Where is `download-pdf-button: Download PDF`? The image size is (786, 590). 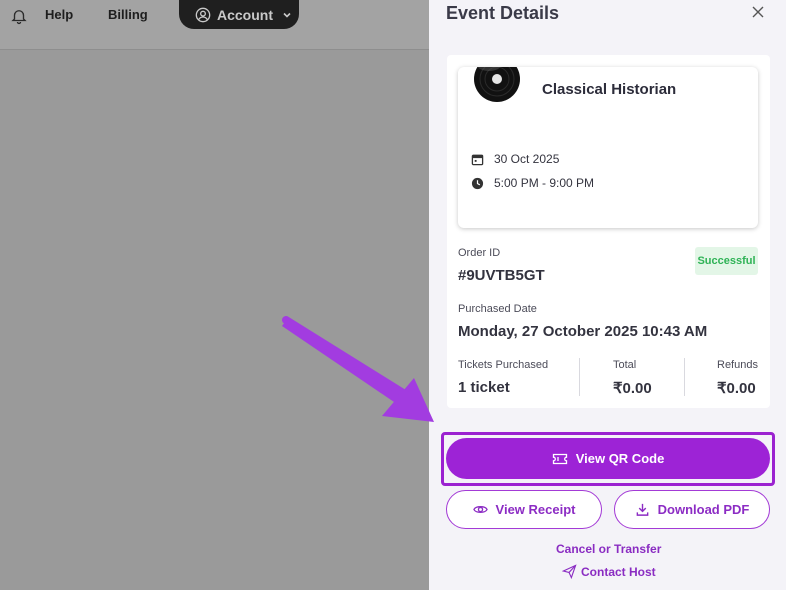 download-pdf-button: Download PDF is located at coordinates (692, 509).